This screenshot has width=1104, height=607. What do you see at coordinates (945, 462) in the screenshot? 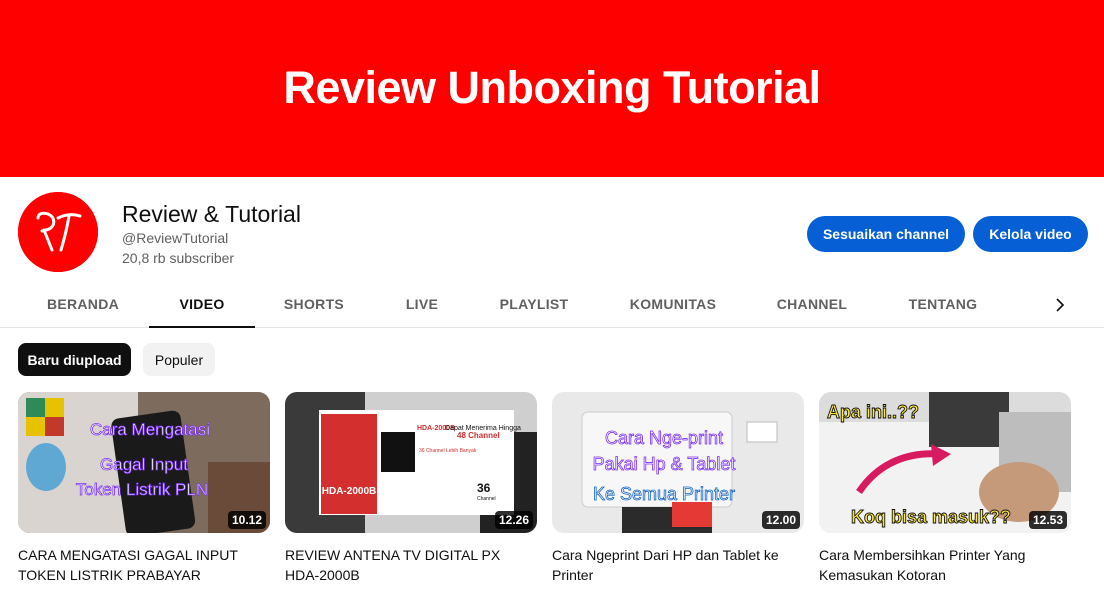
I see `video-thumbnail: Apa ini..?? Koq bisa masuk?? 12.53` at bounding box center [945, 462].